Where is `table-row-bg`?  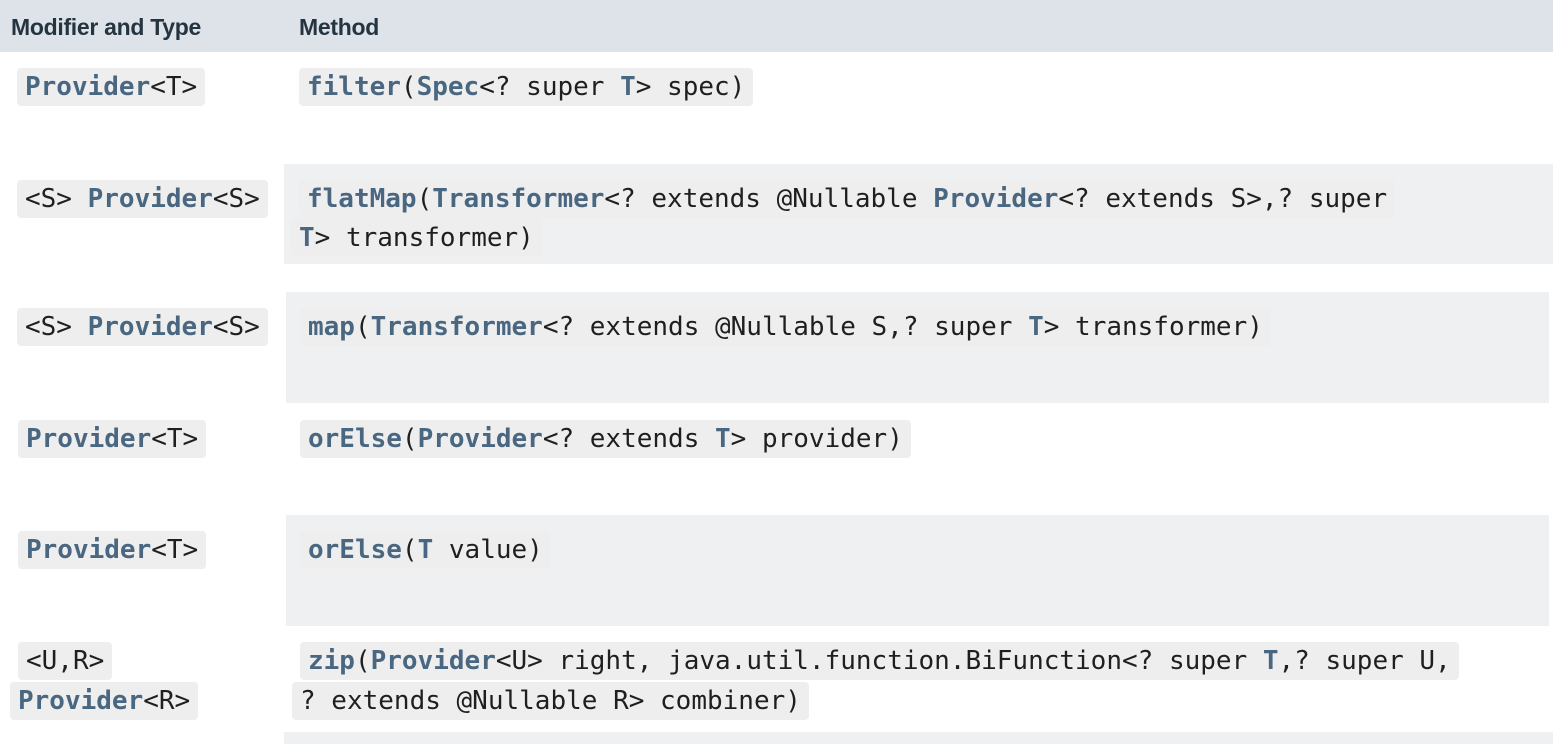
table-row-bg is located at coordinates (918, 738).